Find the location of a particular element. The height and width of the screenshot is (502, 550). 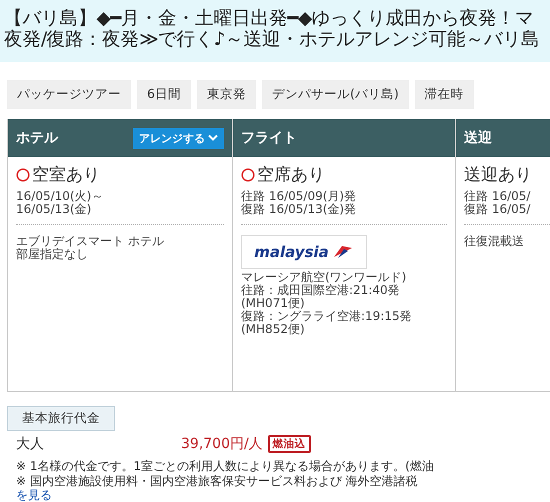

column-title: フライト is located at coordinates (269, 138).